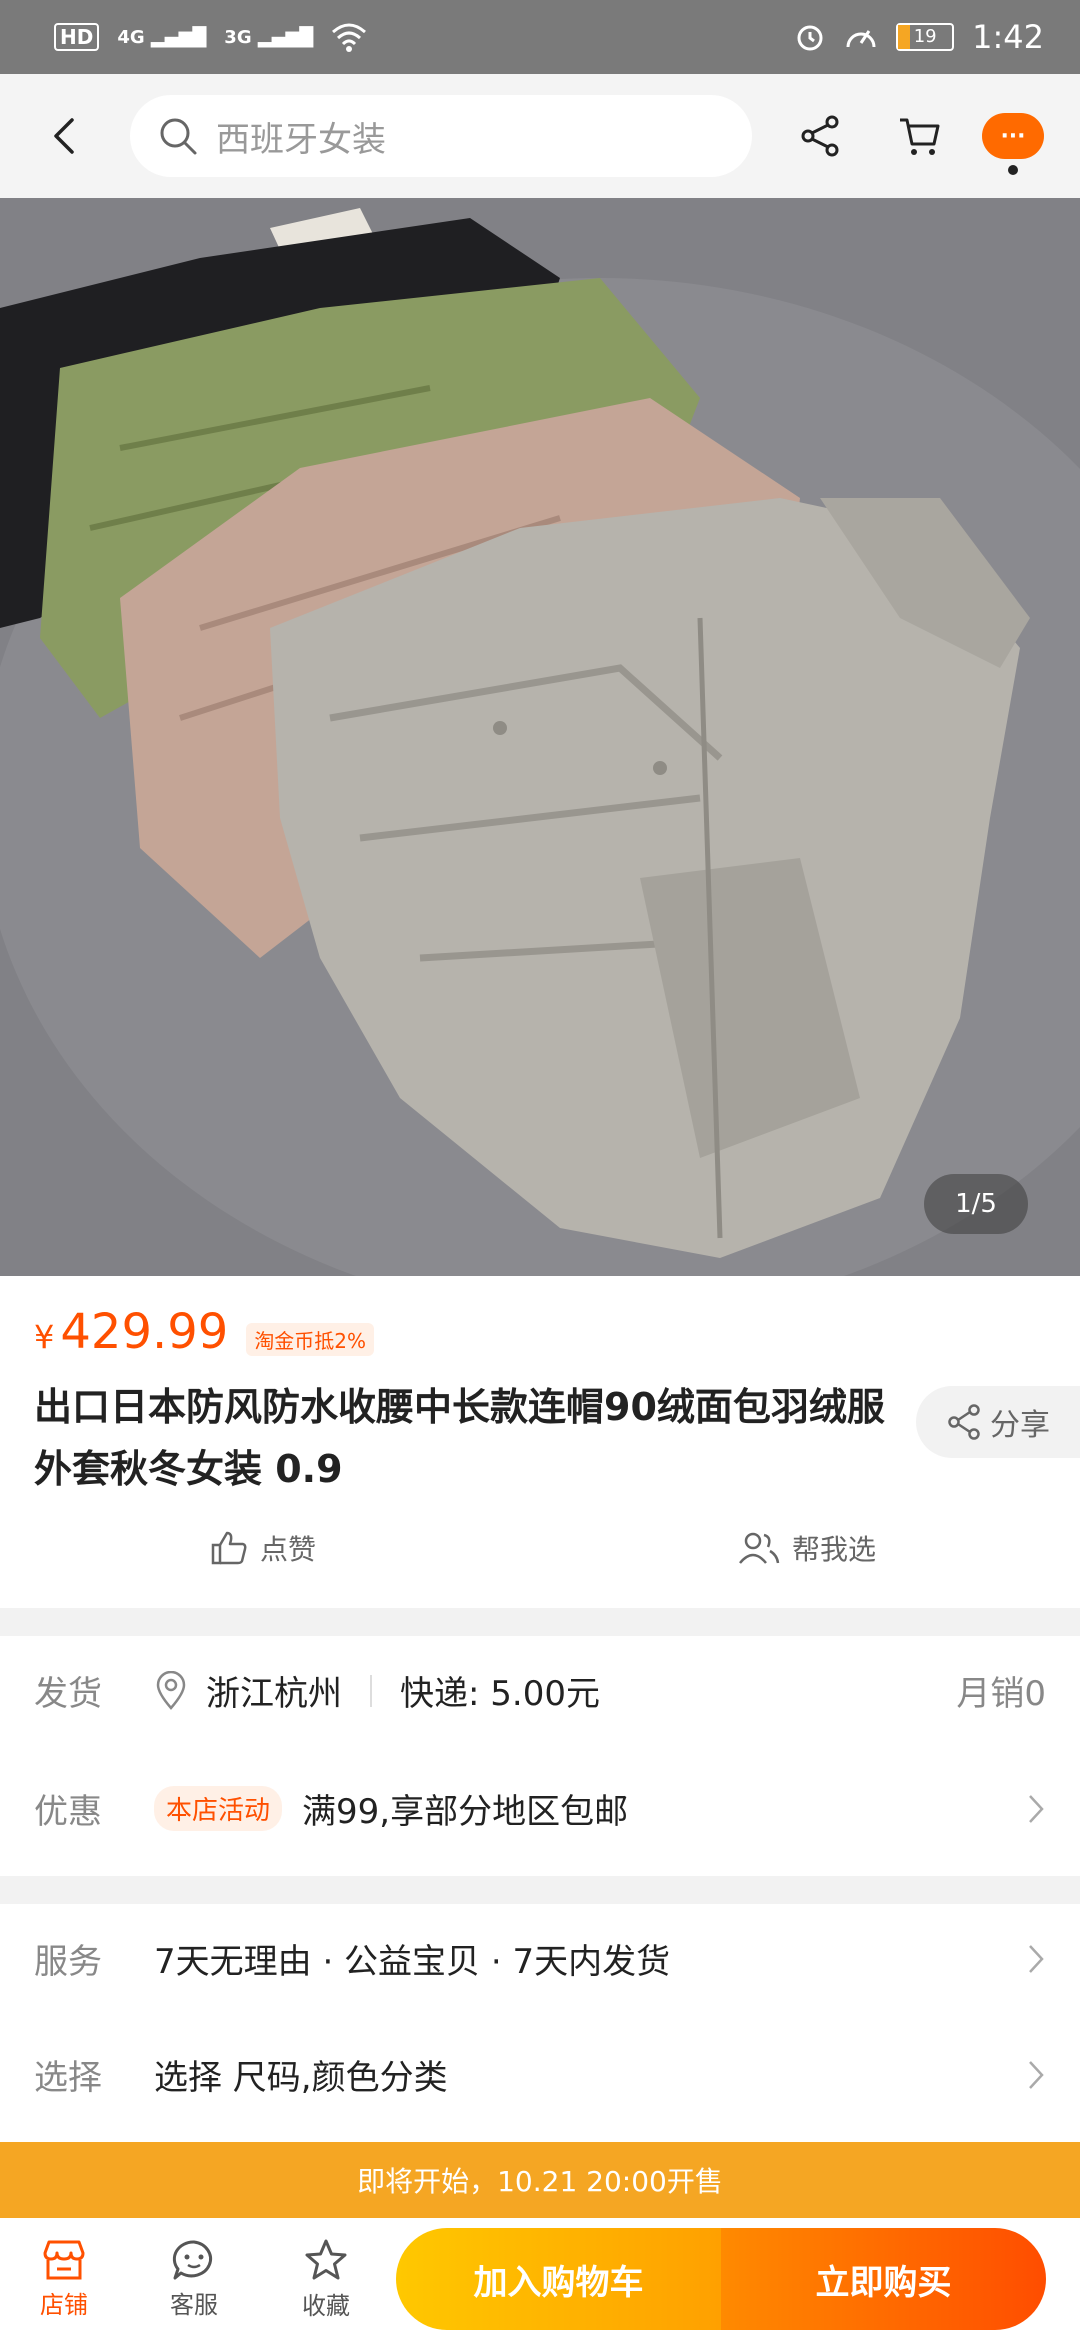  What do you see at coordinates (326, 2259) in the screenshot?
I see `star-icon` at bounding box center [326, 2259].